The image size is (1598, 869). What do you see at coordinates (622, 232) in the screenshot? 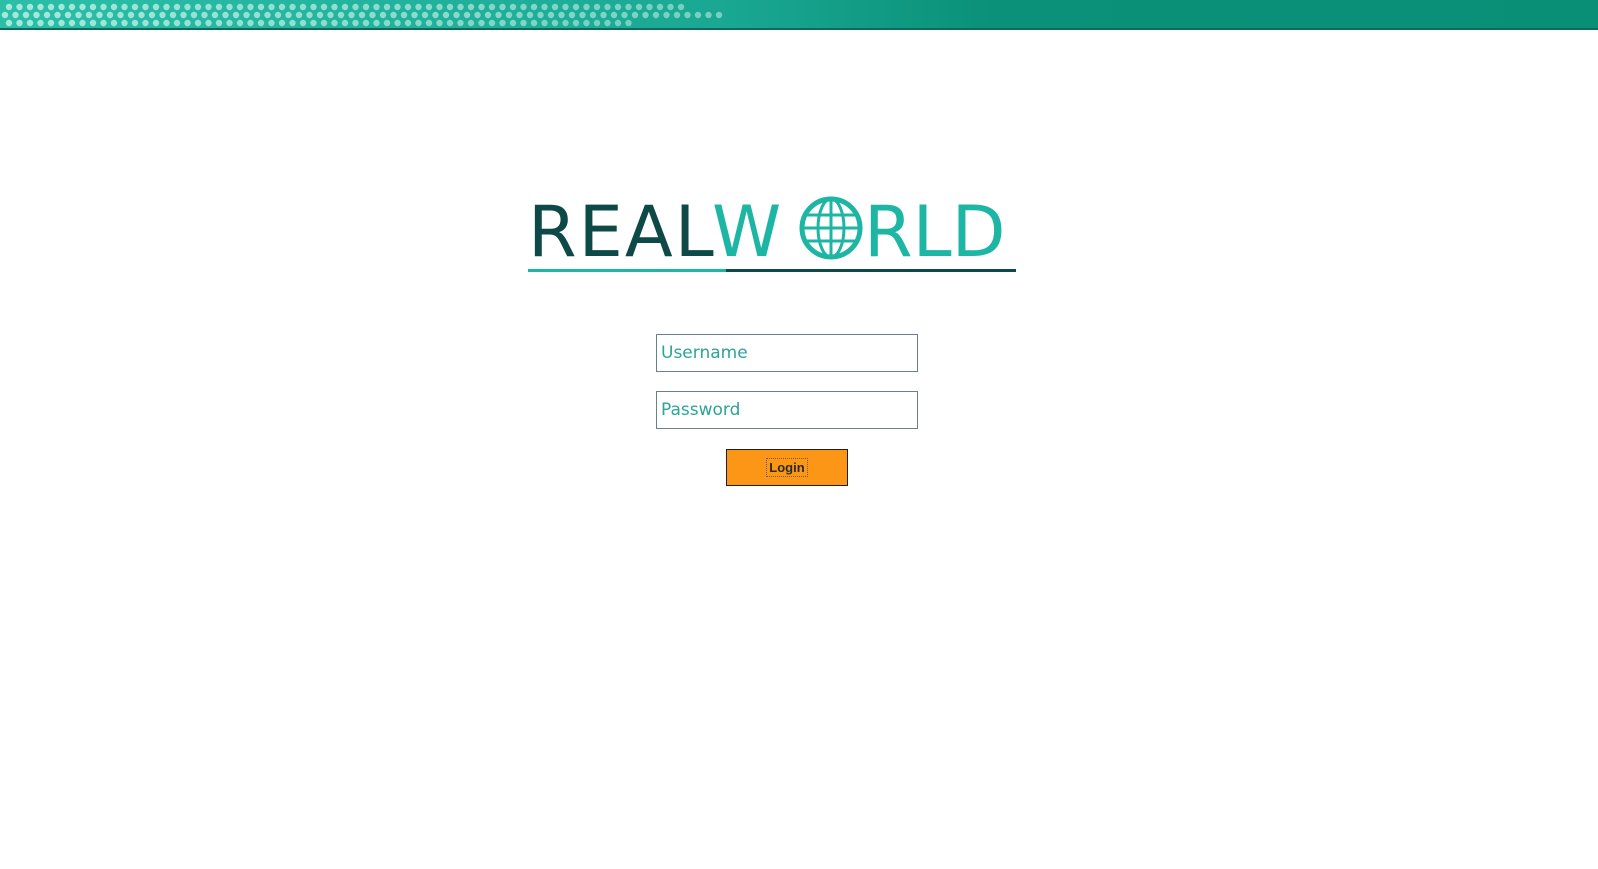
I see `logo-text-dark: REAL` at bounding box center [622, 232].